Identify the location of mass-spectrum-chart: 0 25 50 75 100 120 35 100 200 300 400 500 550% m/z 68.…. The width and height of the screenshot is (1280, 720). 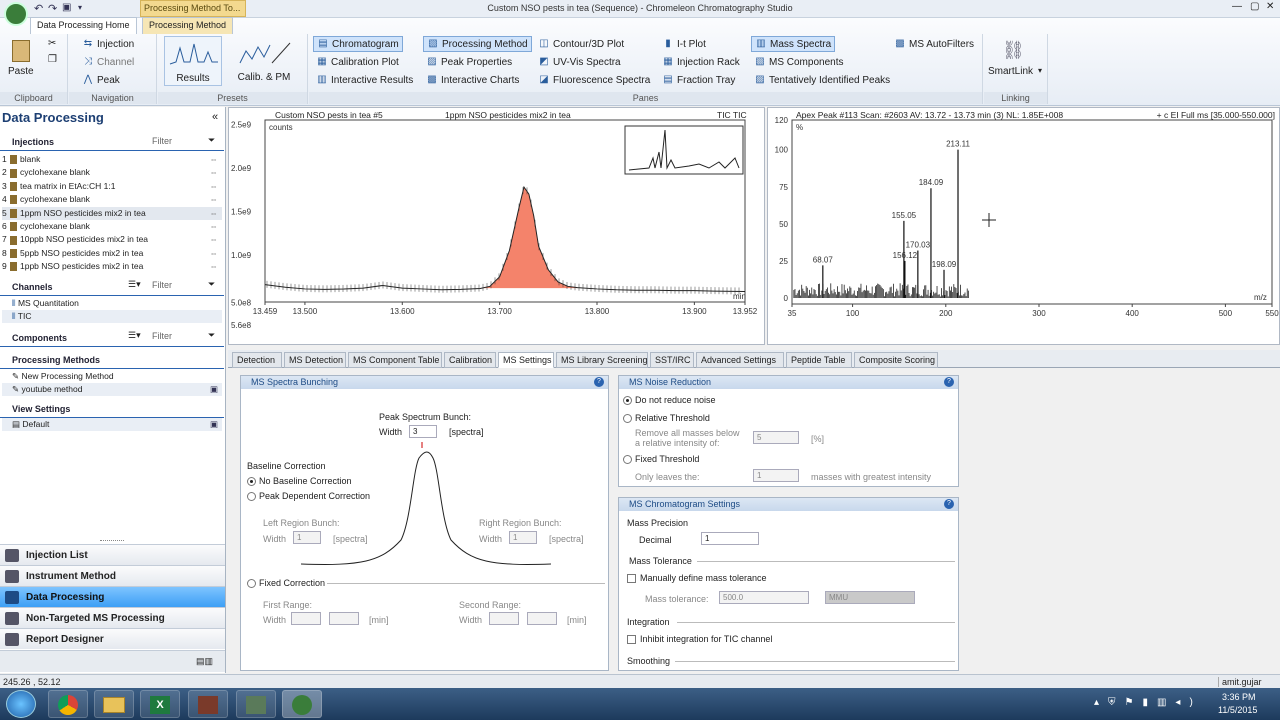
(1023, 226).